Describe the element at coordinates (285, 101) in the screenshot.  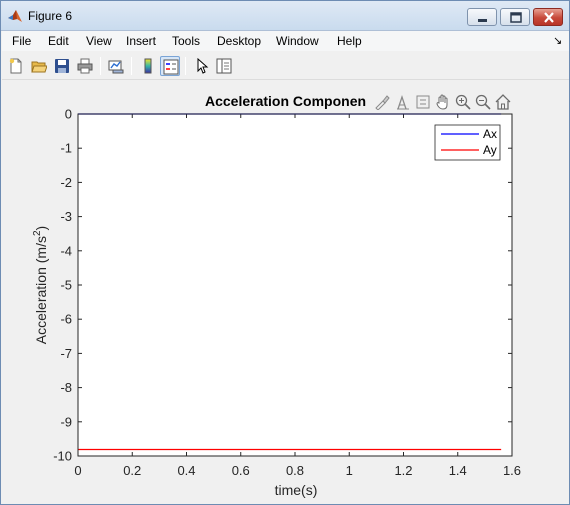
I see `chart-title: Acceleration Componen` at that location.